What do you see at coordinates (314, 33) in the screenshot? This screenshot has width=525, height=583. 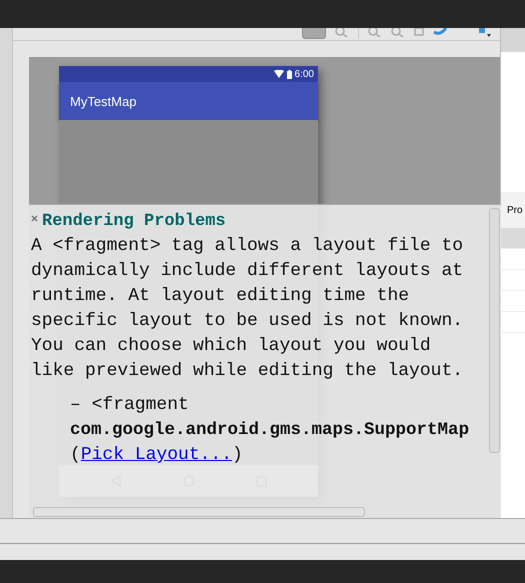 I see `toolbar-button` at bounding box center [314, 33].